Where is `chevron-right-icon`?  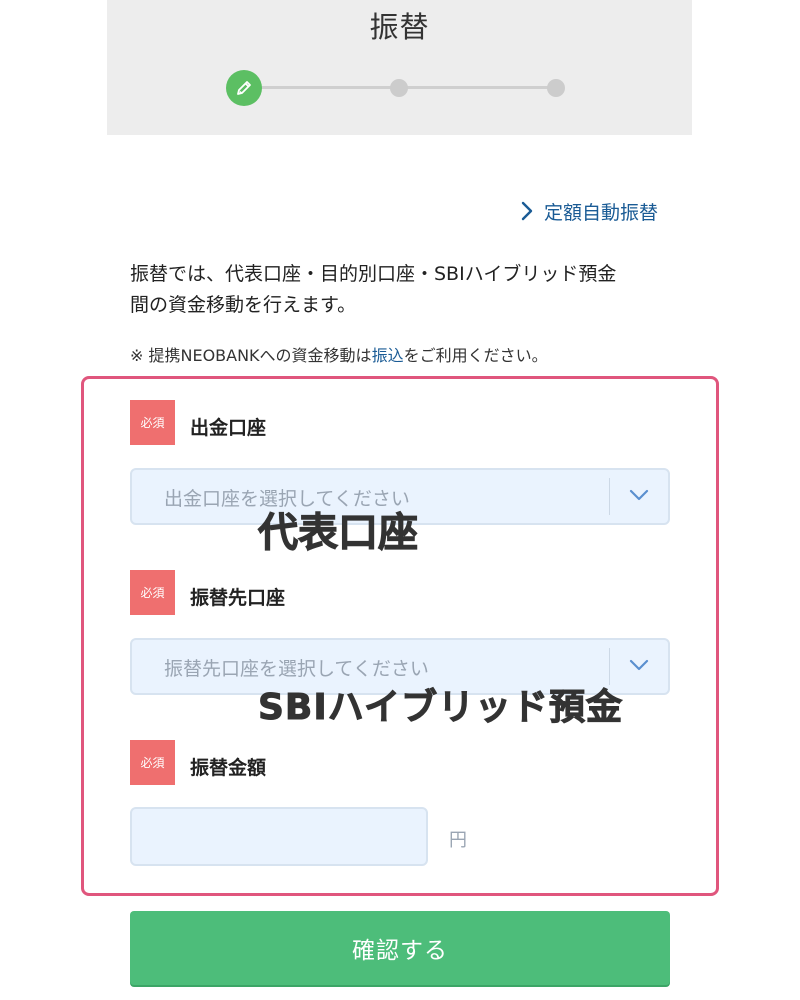
chevron-right-icon is located at coordinates (527, 211).